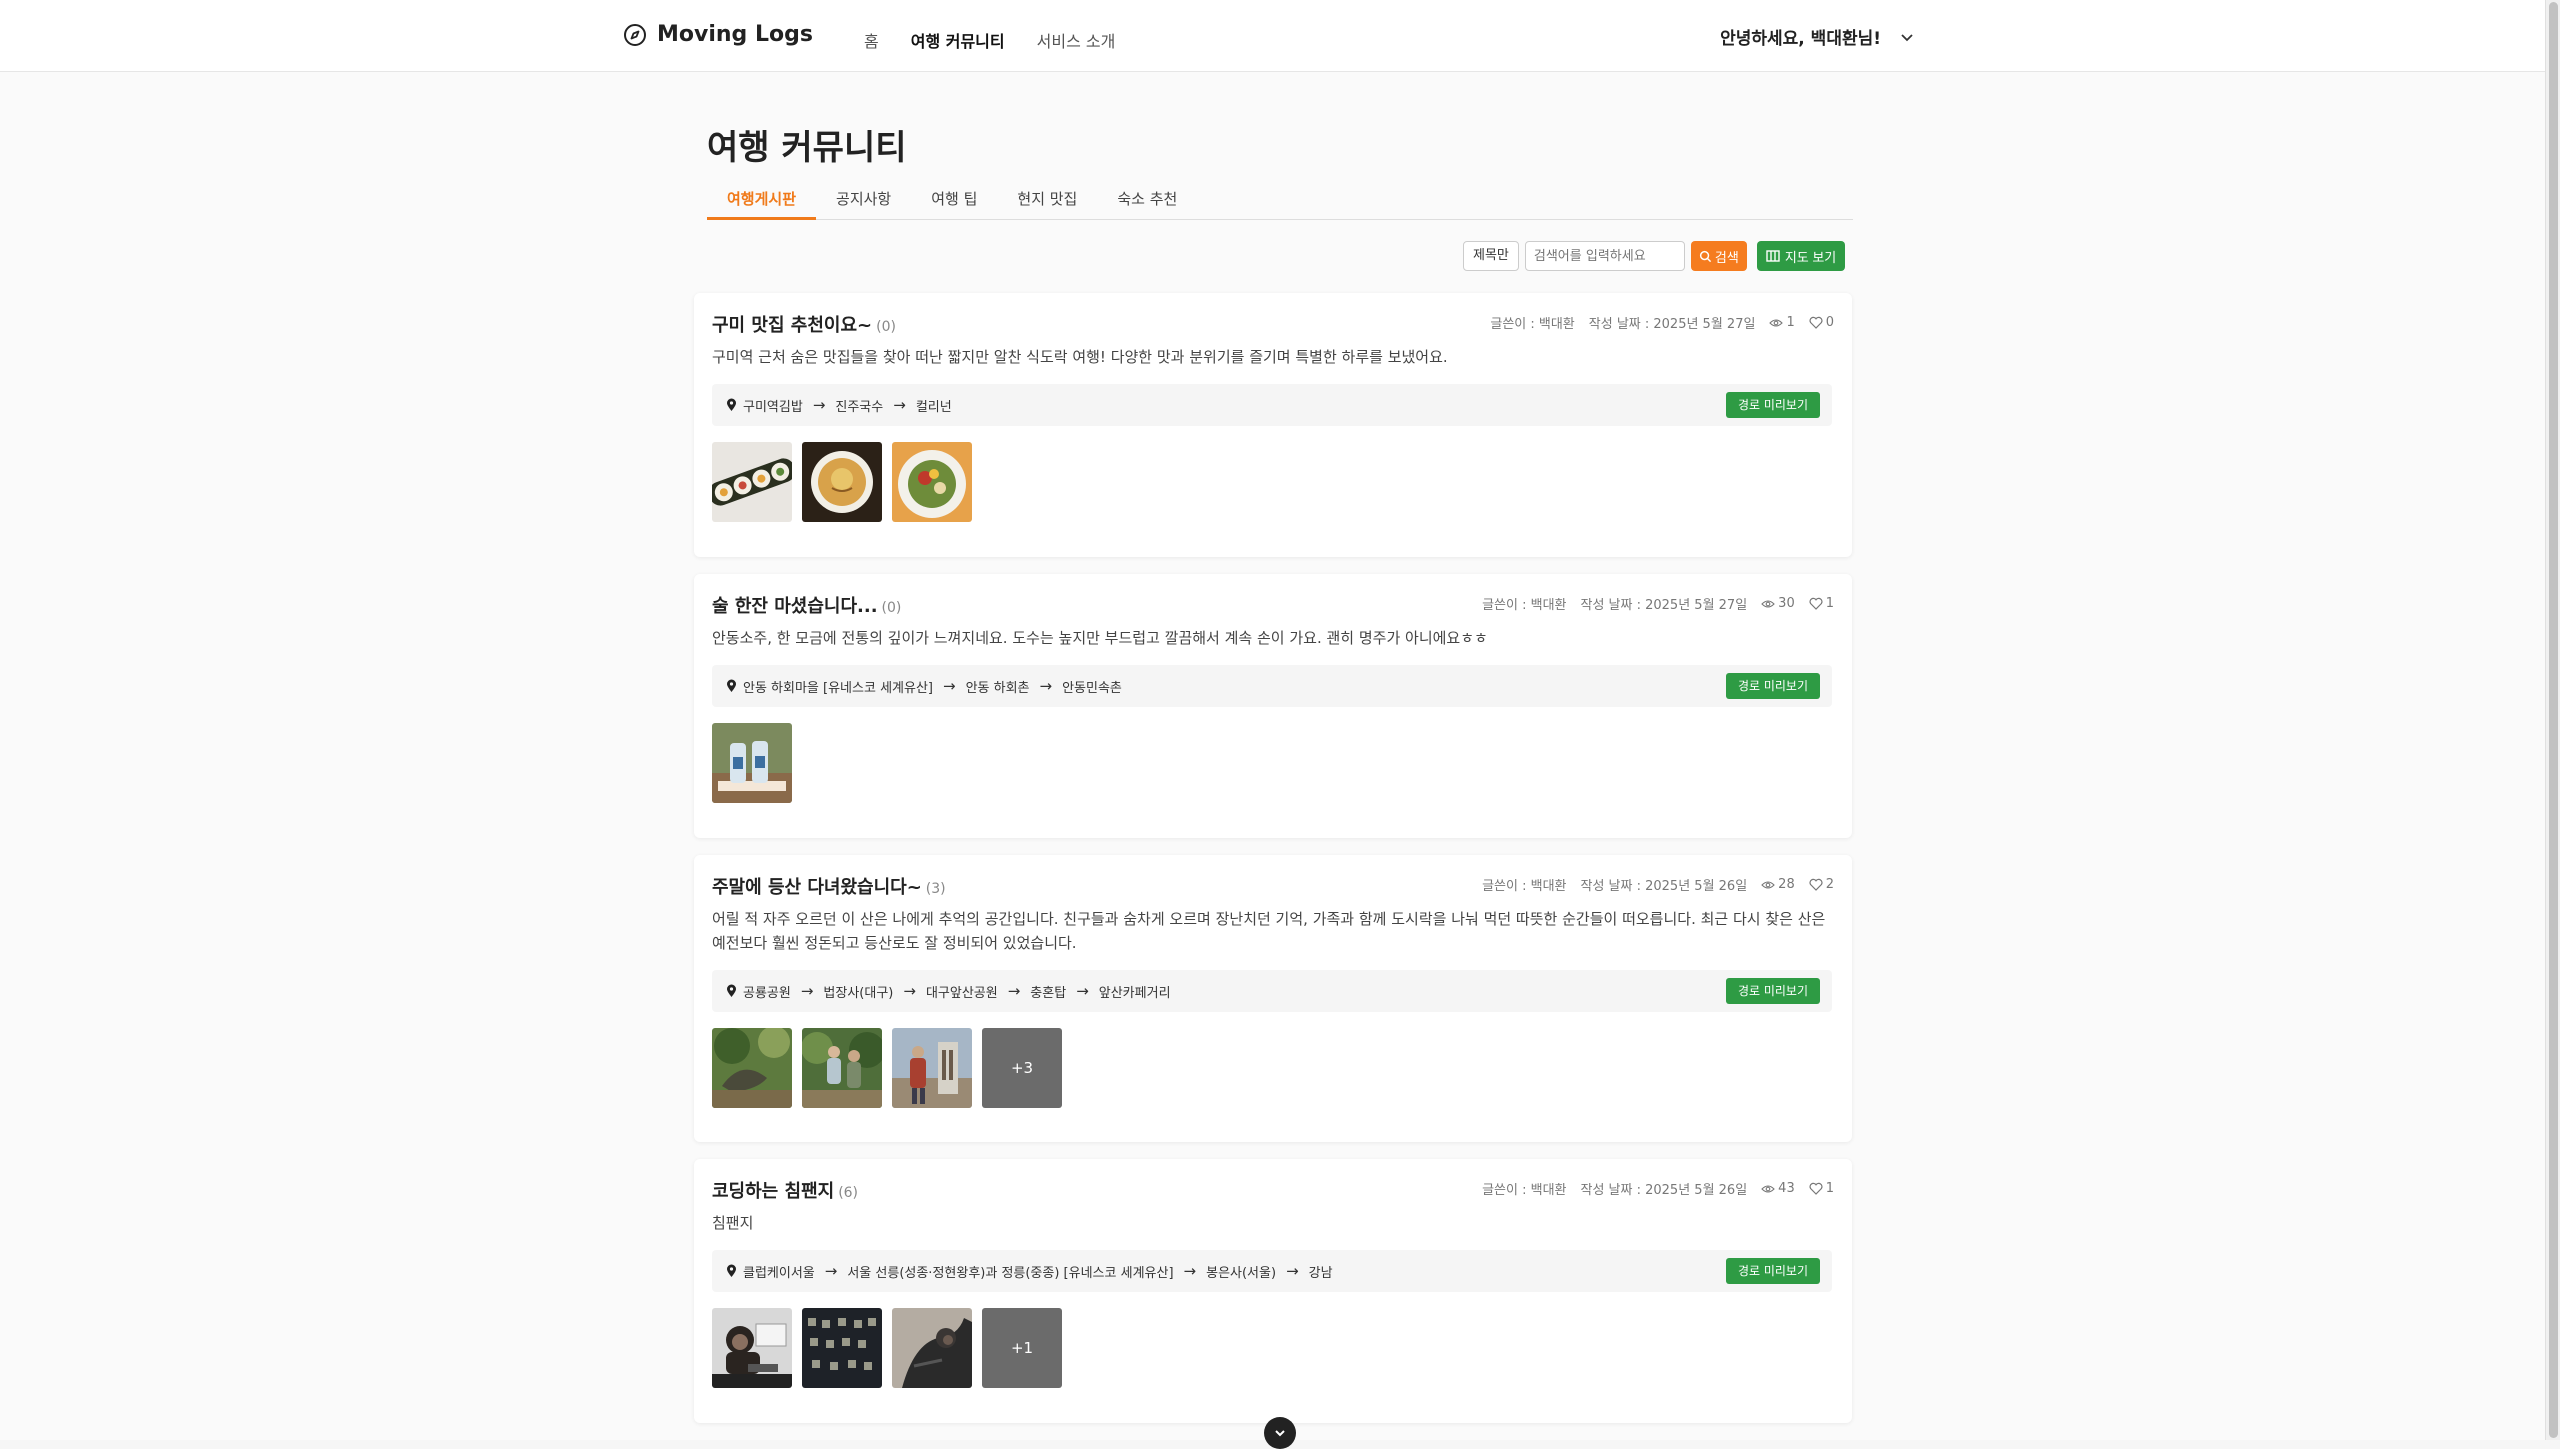  Describe the element at coordinates (871, 40) in the screenshot. I see `nav-home: 홈` at that location.